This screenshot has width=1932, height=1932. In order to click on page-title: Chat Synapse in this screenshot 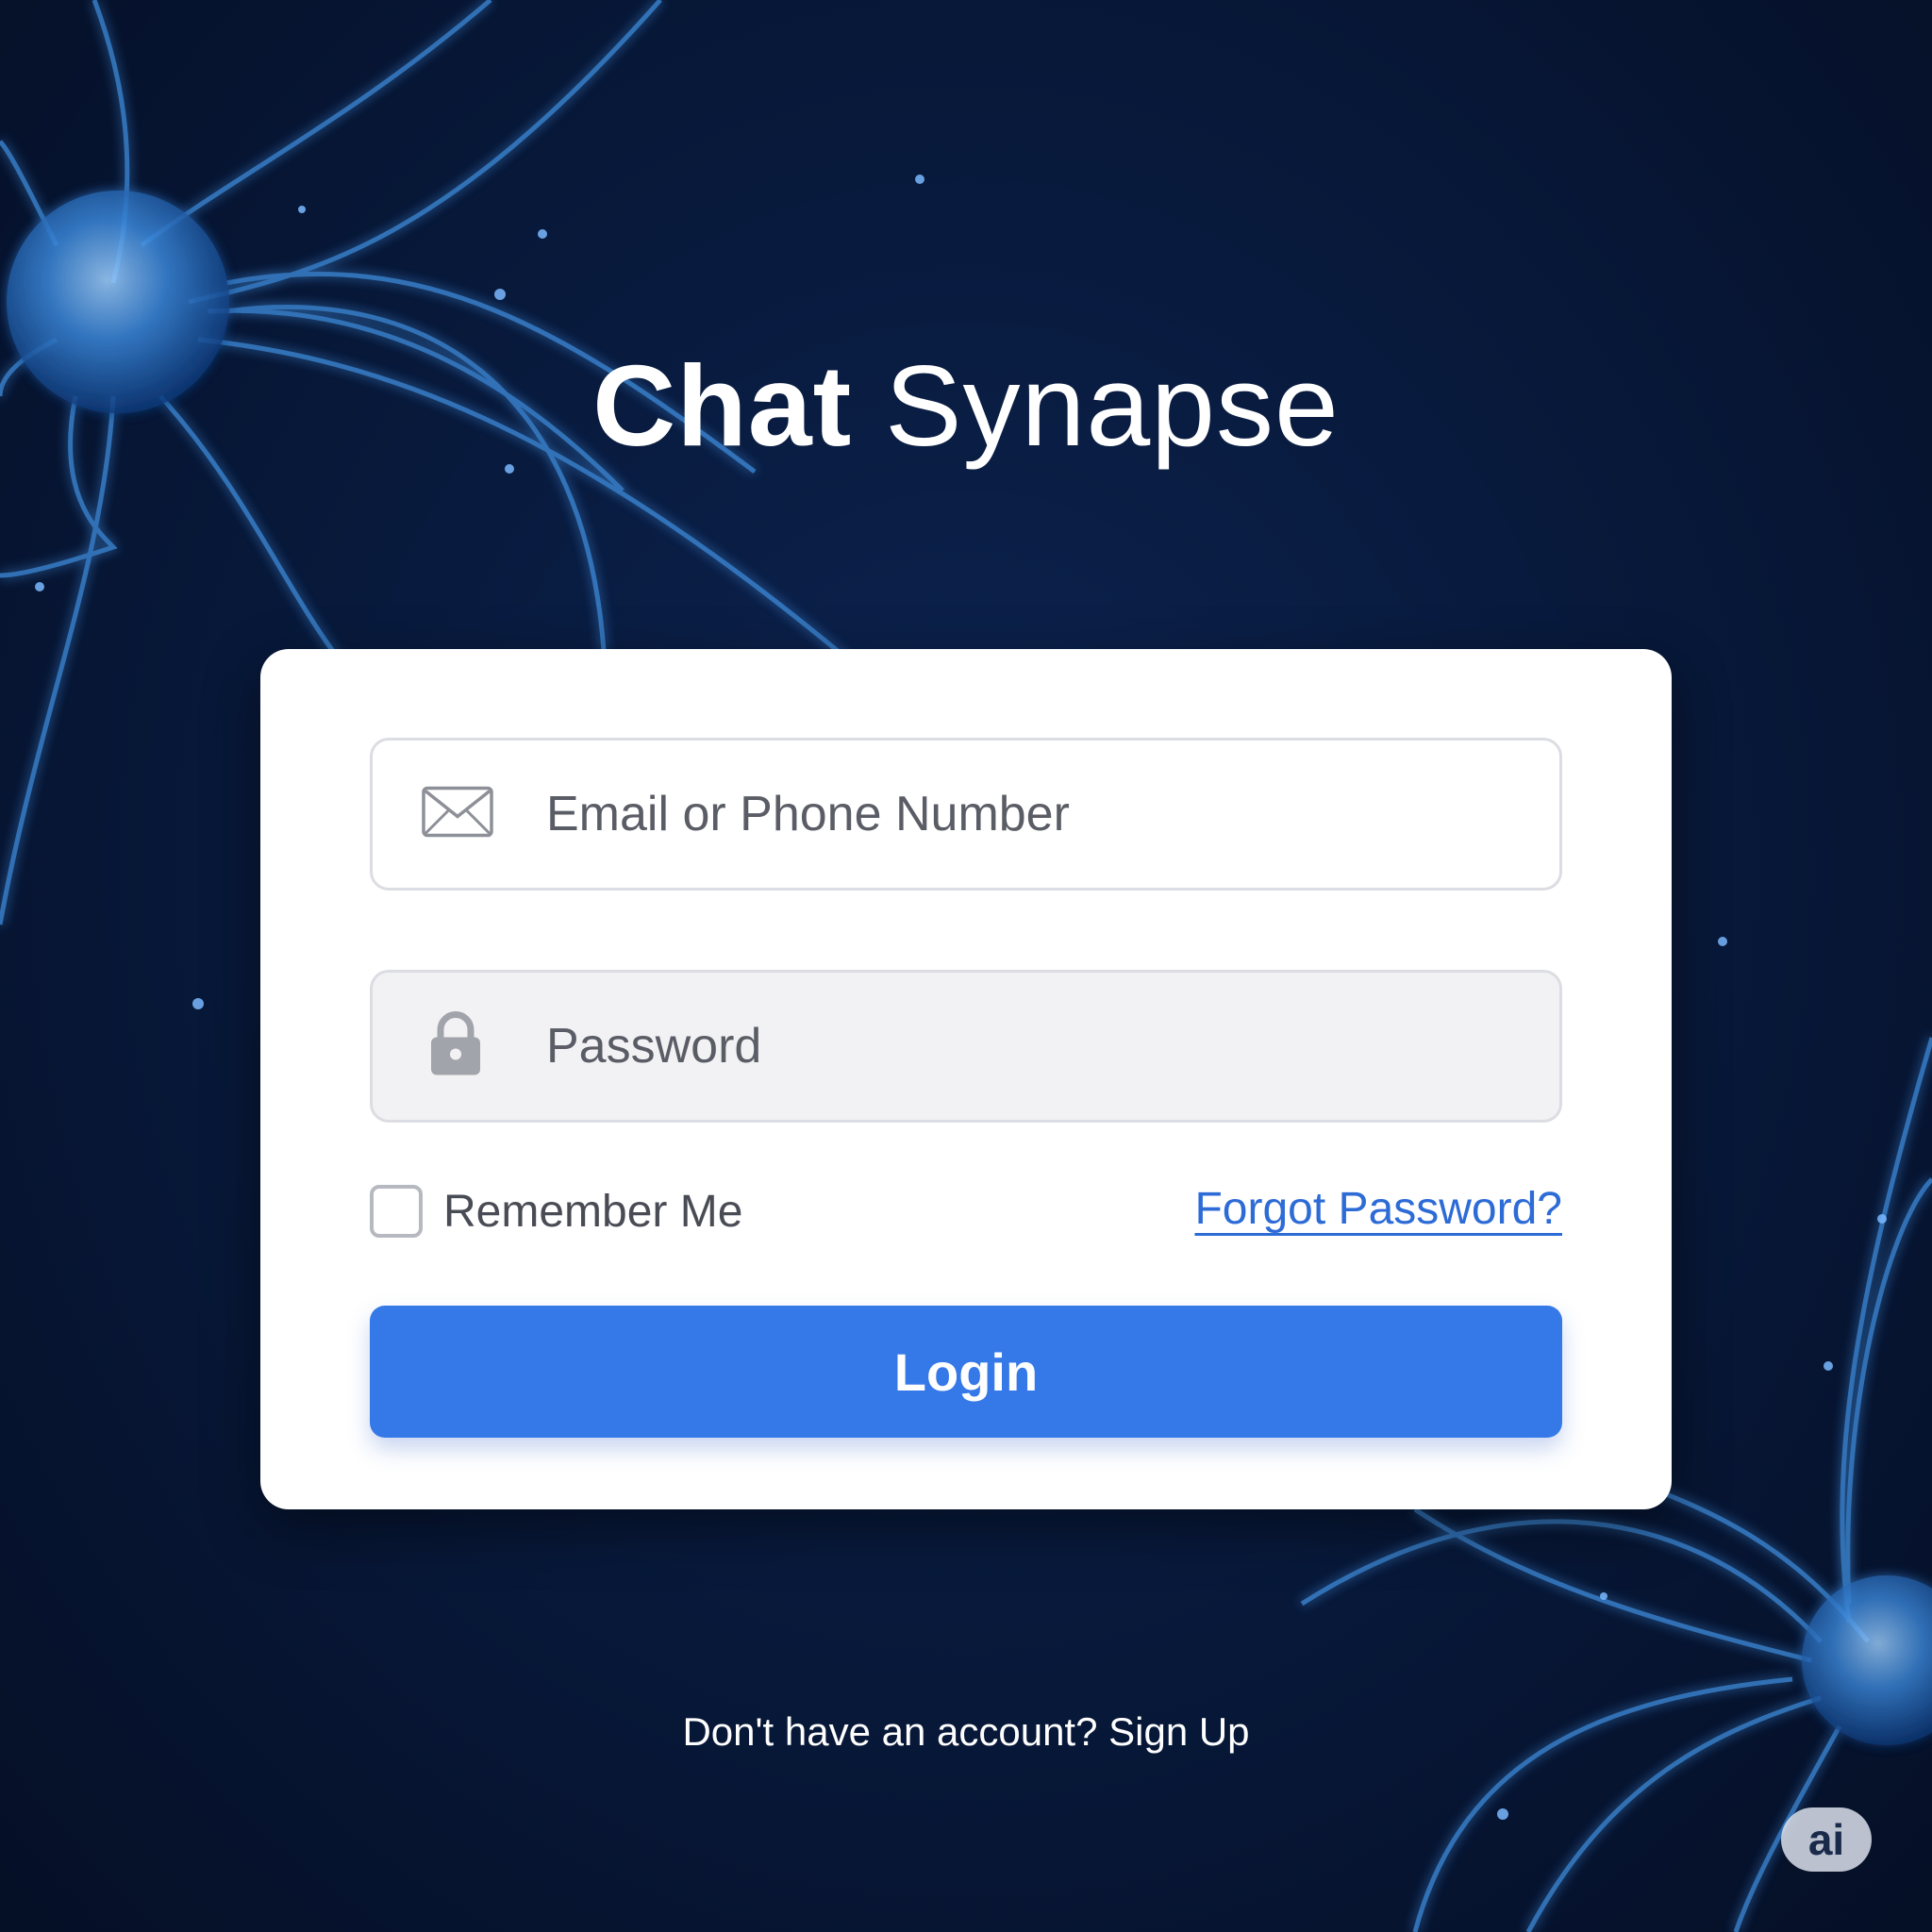, I will do `click(966, 406)`.